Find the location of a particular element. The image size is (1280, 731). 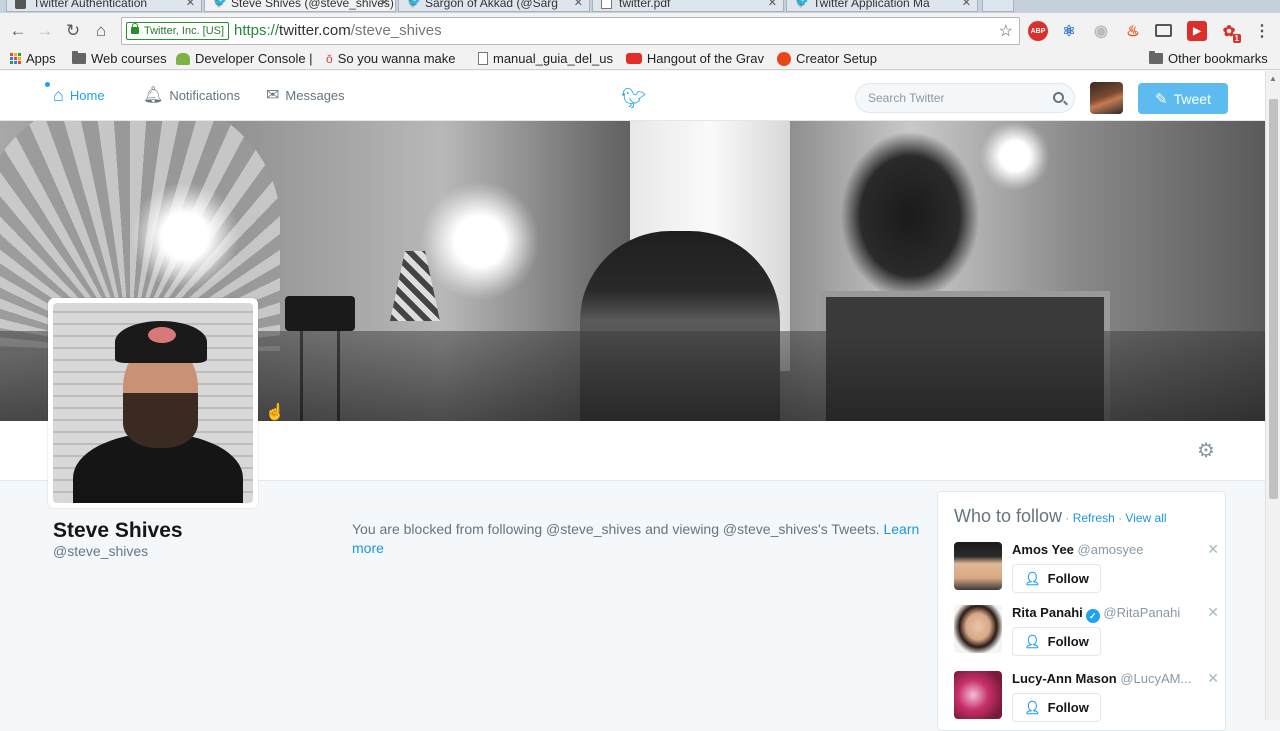

bookmark-label: Hangout of the Grav is located at coordinates (705, 58).